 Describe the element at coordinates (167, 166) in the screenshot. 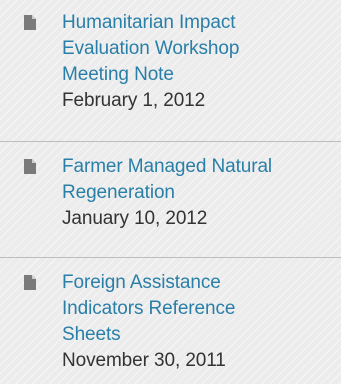

I see `document-title-line: Farmer Managed Natural` at that location.